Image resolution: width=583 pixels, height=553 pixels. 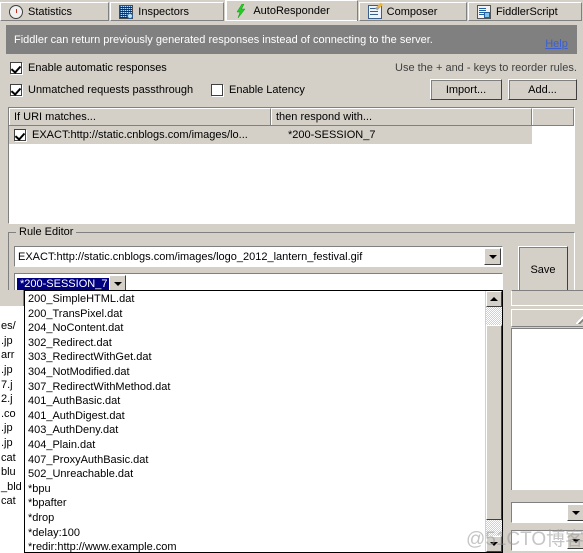 What do you see at coordinates (255, 314) in the screenshot?
I see `dropdown-item: 200_TransPixel.dat` at bounding box center [255, 314].